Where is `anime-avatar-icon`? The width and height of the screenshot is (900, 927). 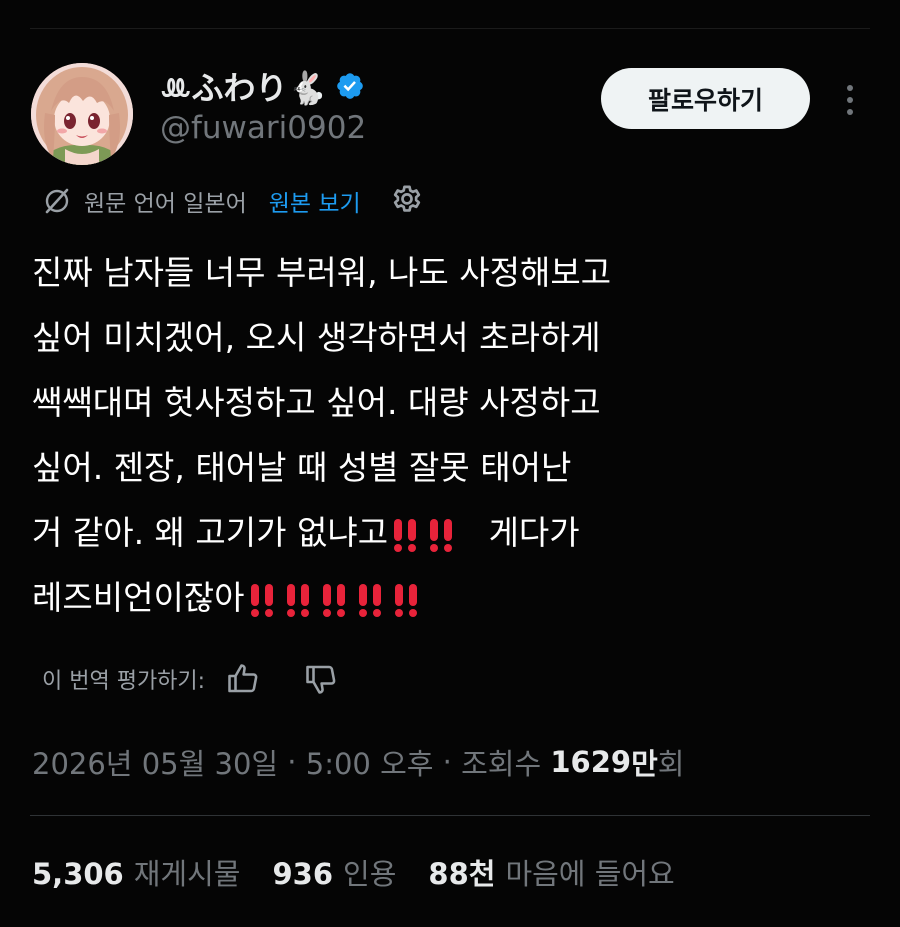 anime-avatar-icon is located at coordinates (82, 114).